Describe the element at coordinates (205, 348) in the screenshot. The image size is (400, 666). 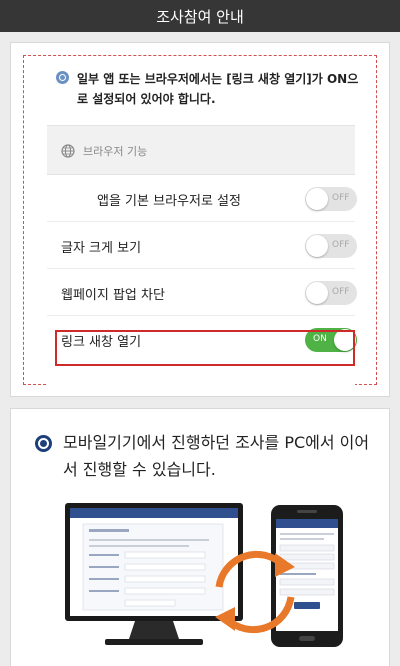
I see `highlight-box` at that location.